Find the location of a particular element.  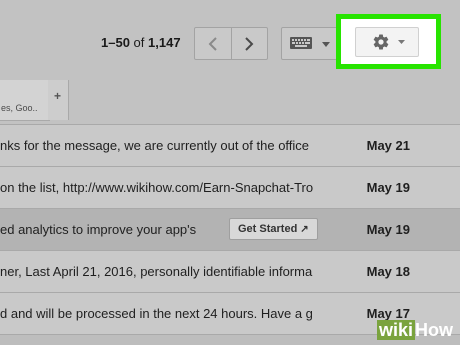

category-tabs: es, Goo.. + is located at coordinates (230, 102).